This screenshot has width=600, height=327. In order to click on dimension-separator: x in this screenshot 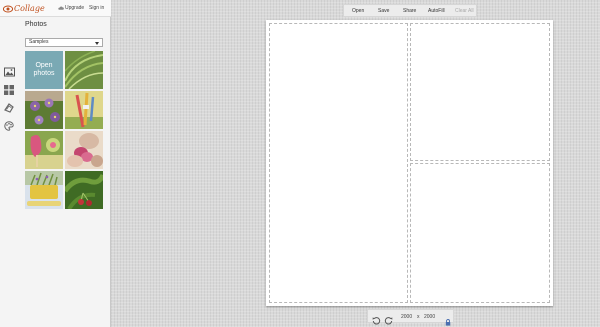, I will do `click(418, 317)`.